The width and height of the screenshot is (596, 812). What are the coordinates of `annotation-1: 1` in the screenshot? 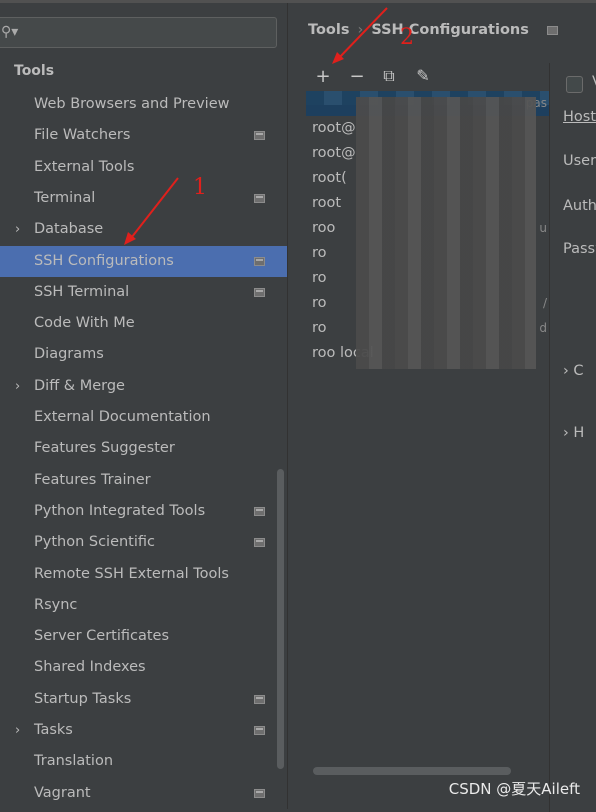 It's located at (200, 187).